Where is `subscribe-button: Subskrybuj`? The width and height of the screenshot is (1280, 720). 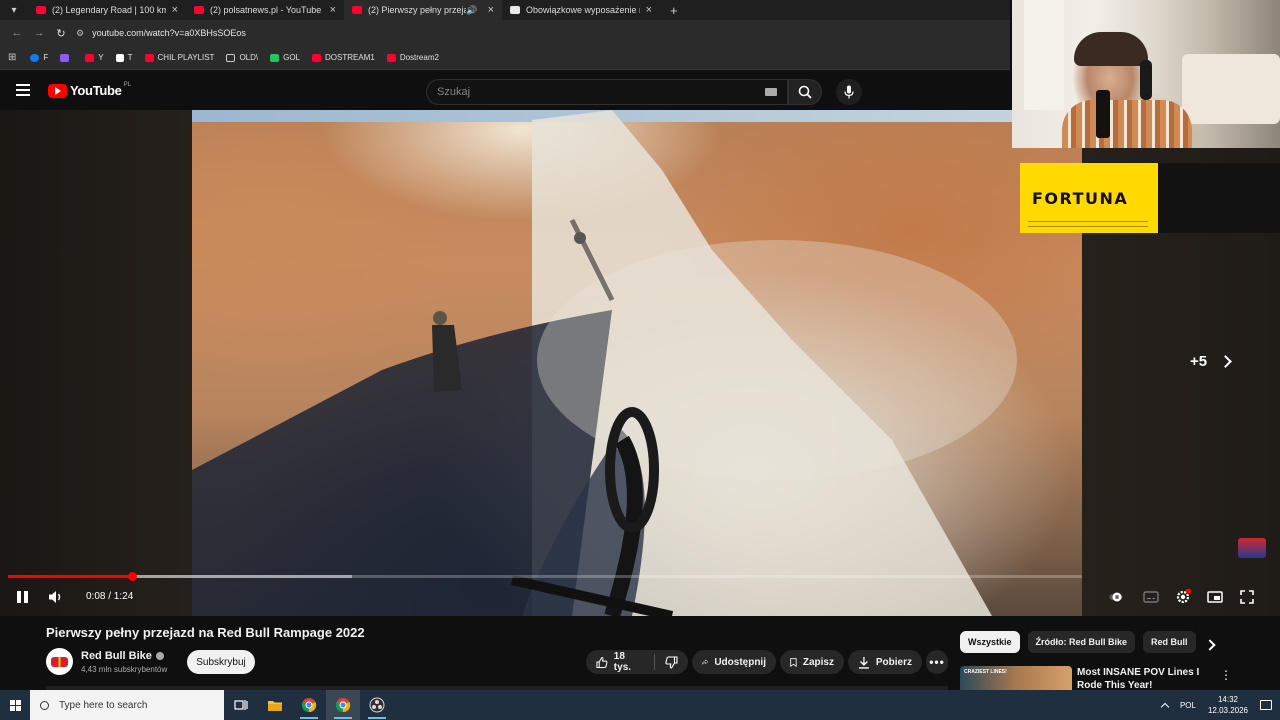 subscribe-button: Subskrybuj is located at coordinates (221, 662).